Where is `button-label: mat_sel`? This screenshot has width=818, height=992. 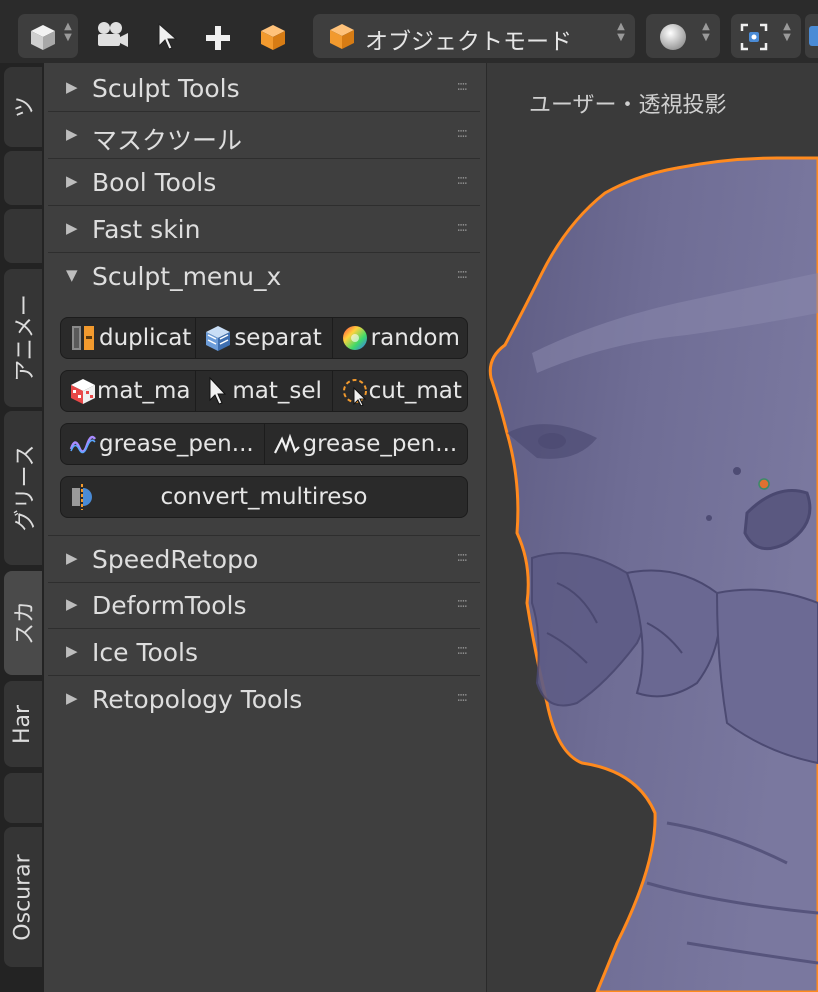 button-label: mat_sel is located at coordinates (277, 391).